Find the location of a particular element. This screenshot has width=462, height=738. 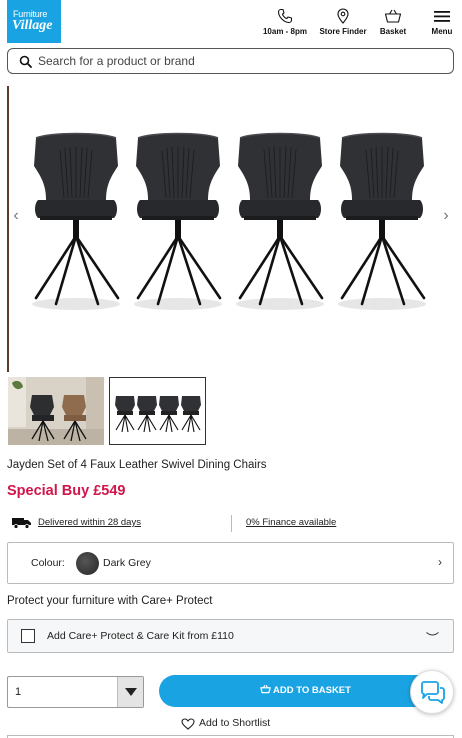

previous-image-peek is located at coordinates (8, 229).